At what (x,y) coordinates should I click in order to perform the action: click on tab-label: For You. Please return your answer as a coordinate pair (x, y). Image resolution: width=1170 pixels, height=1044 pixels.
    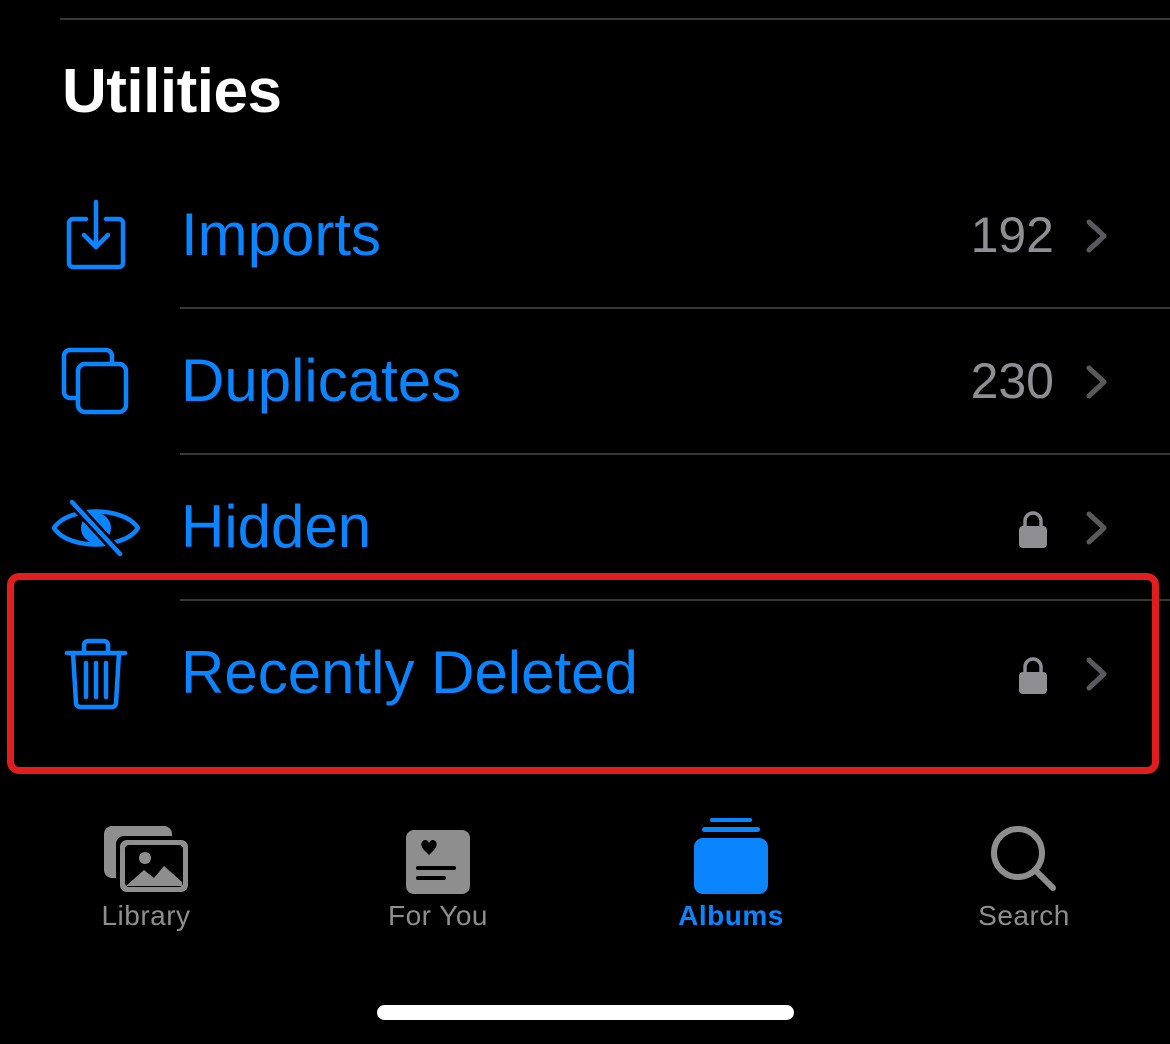
    Looking at the image, I should click on (438, 915).